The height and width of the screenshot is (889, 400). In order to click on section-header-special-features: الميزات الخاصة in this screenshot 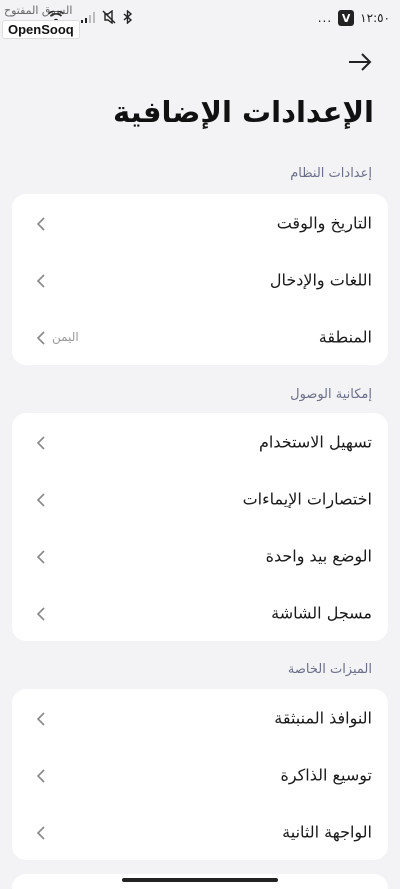, I will do `click(329, 669)`.